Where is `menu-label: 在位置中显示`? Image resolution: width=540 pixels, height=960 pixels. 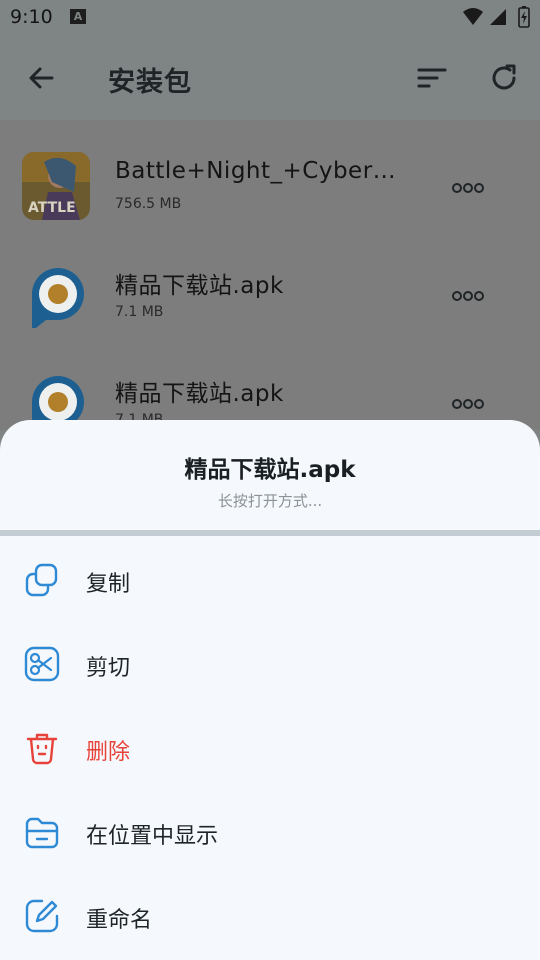 menu-label: 在位置中显示 is located at coordinates (152, 836).